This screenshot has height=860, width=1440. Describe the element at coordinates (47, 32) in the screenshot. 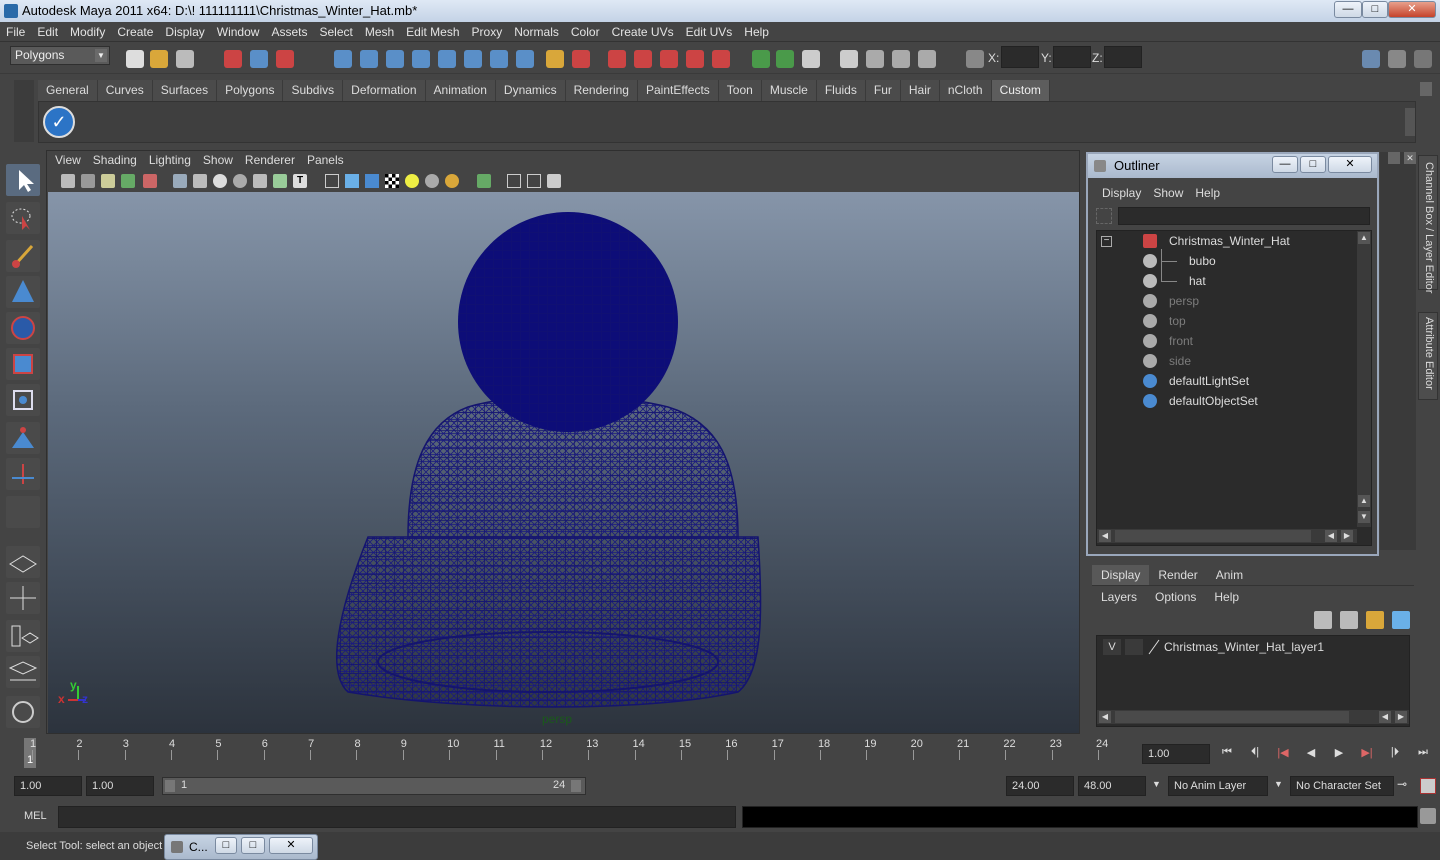

I see `menu-edit: Edit` at that location.